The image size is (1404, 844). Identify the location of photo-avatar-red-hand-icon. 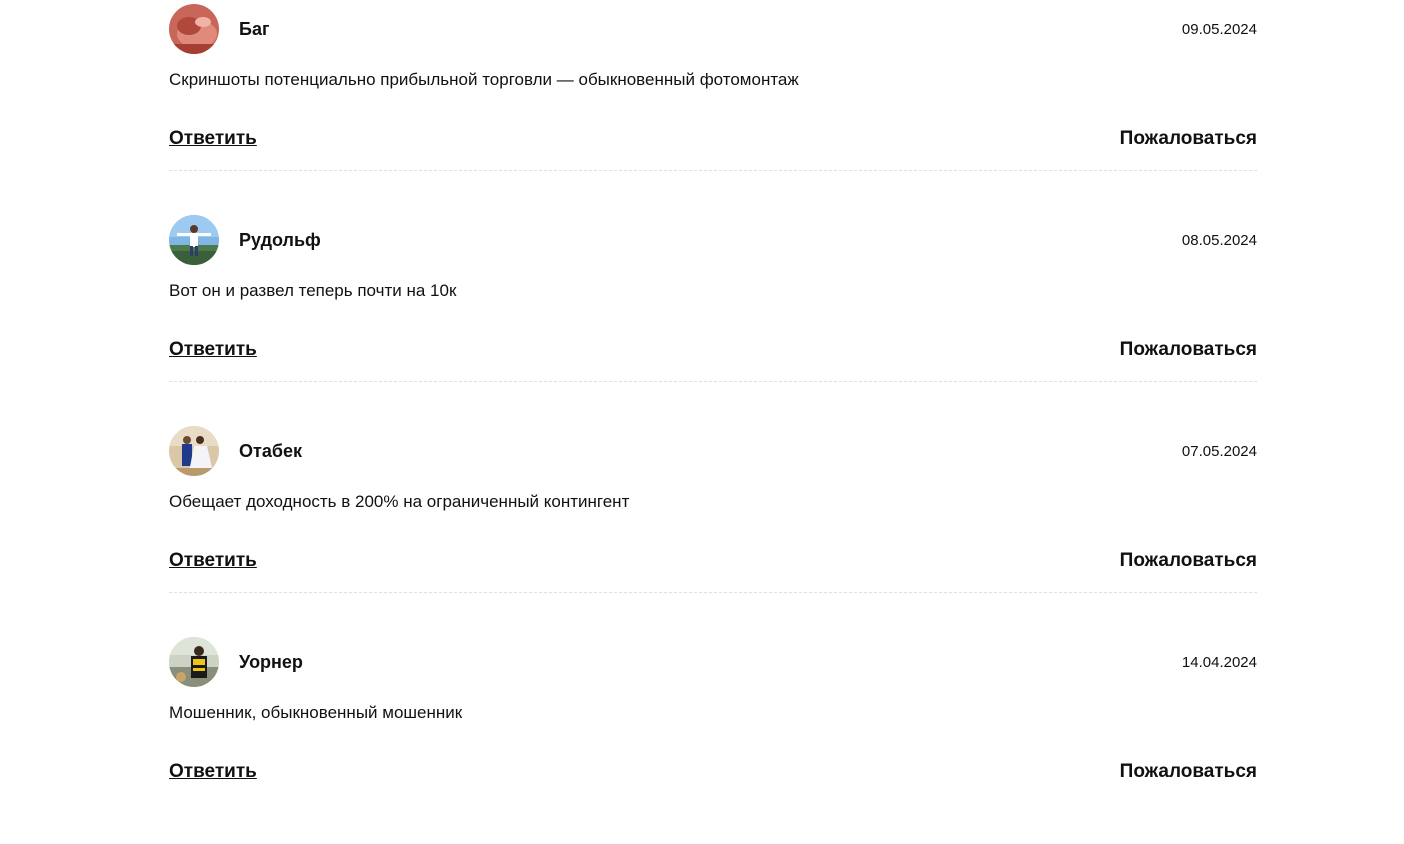
(194, 29).